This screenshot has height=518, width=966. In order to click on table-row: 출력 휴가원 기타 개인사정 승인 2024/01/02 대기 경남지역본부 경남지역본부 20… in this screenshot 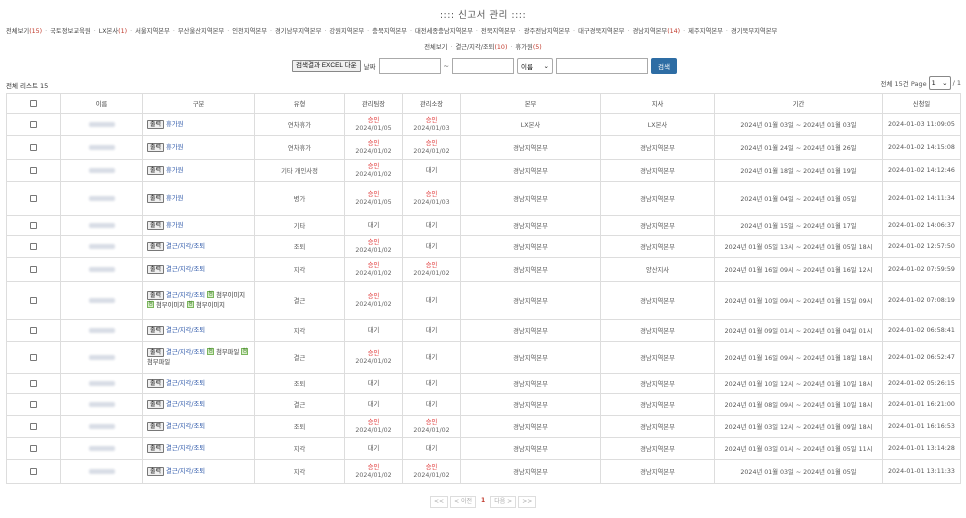, I will do `click(483, 170)`.